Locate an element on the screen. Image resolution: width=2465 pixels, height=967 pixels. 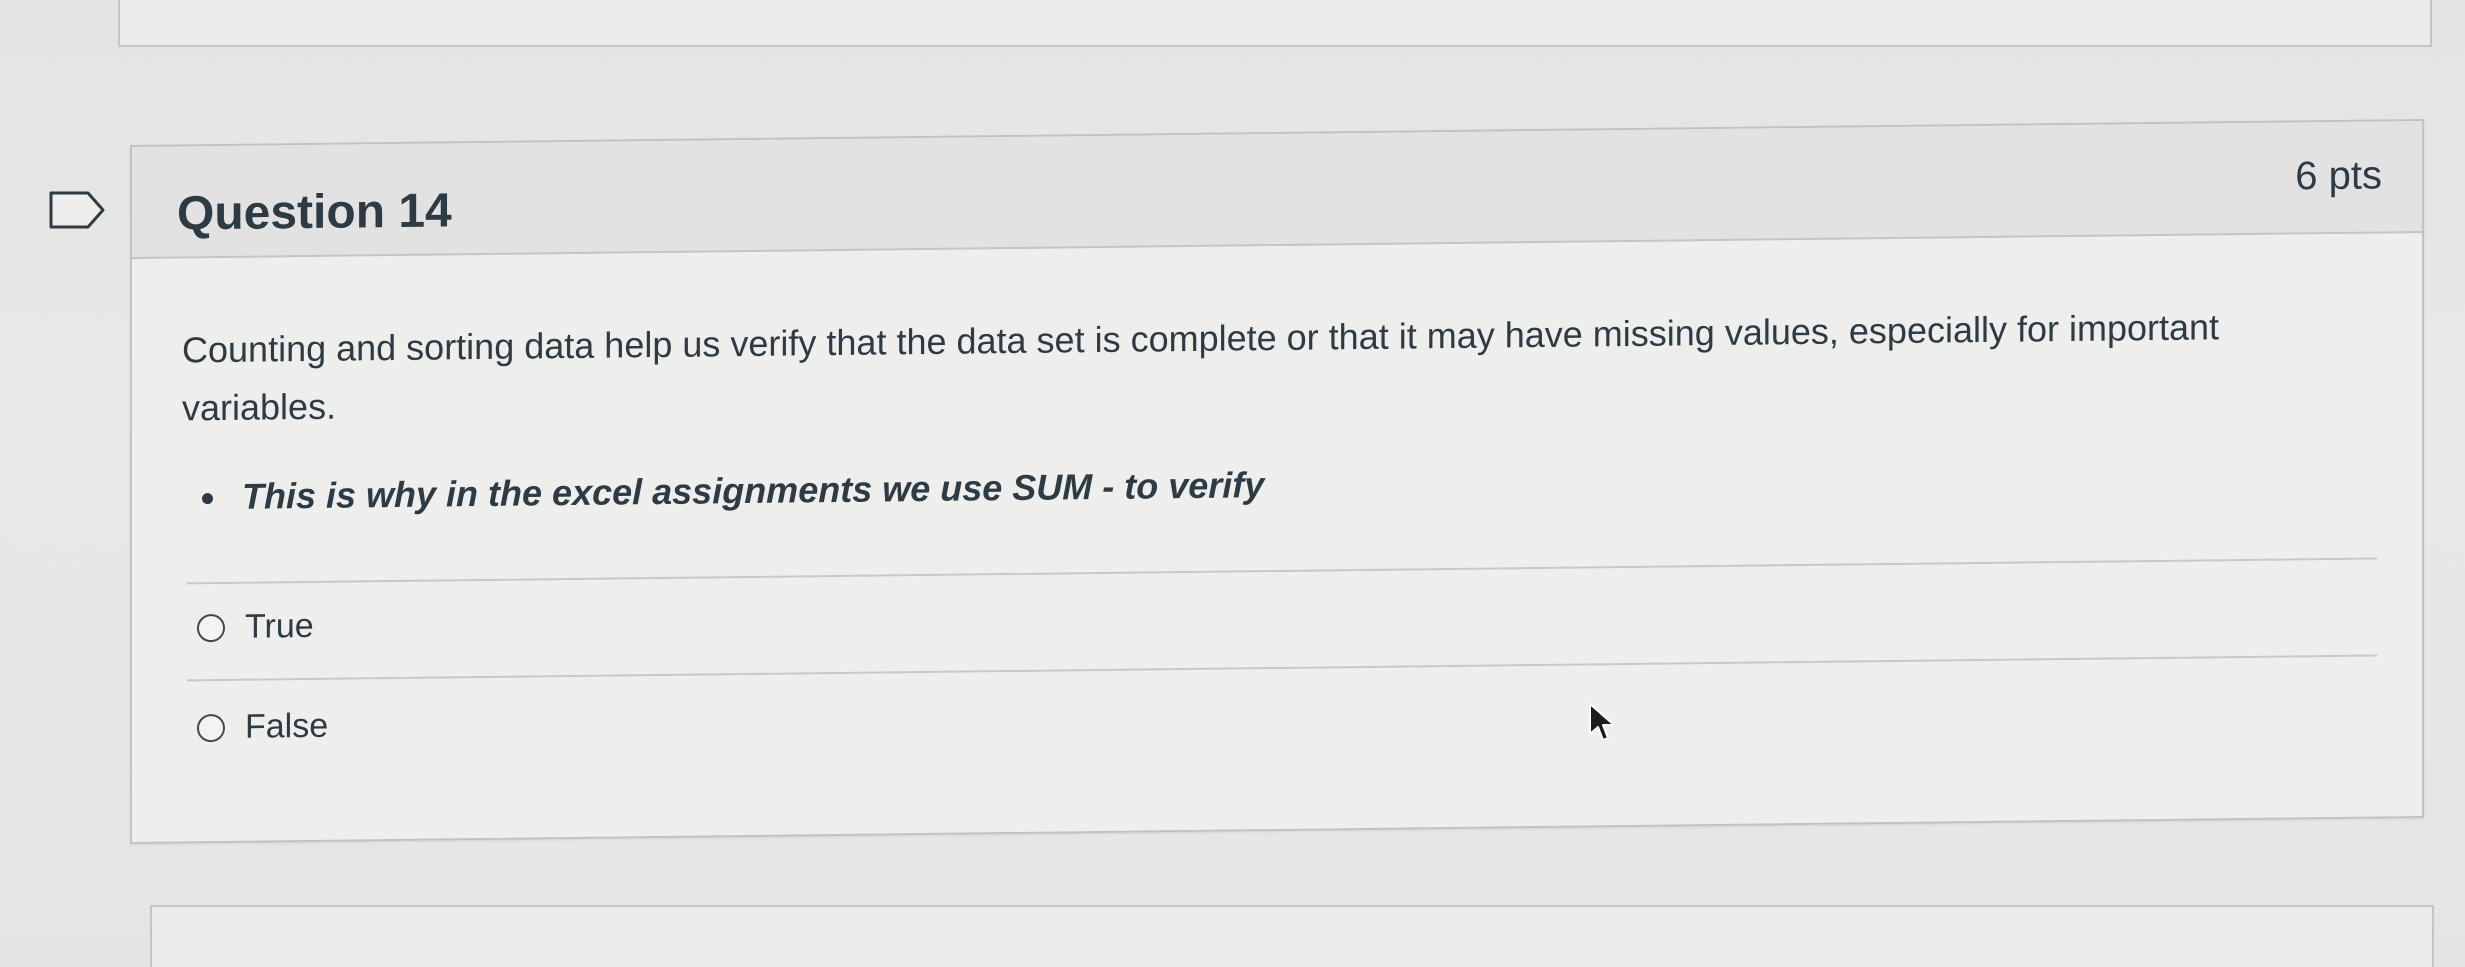
answer-label-true: True is located at coordinates (279, 626).